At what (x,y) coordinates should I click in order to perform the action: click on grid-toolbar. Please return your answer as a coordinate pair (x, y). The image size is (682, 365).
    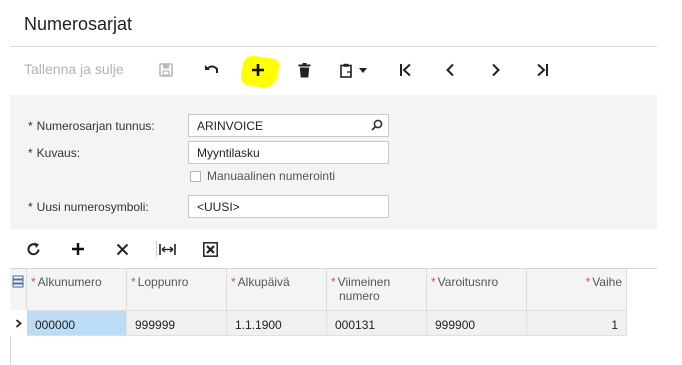
    Looking at the image, I should click on (333, 249).